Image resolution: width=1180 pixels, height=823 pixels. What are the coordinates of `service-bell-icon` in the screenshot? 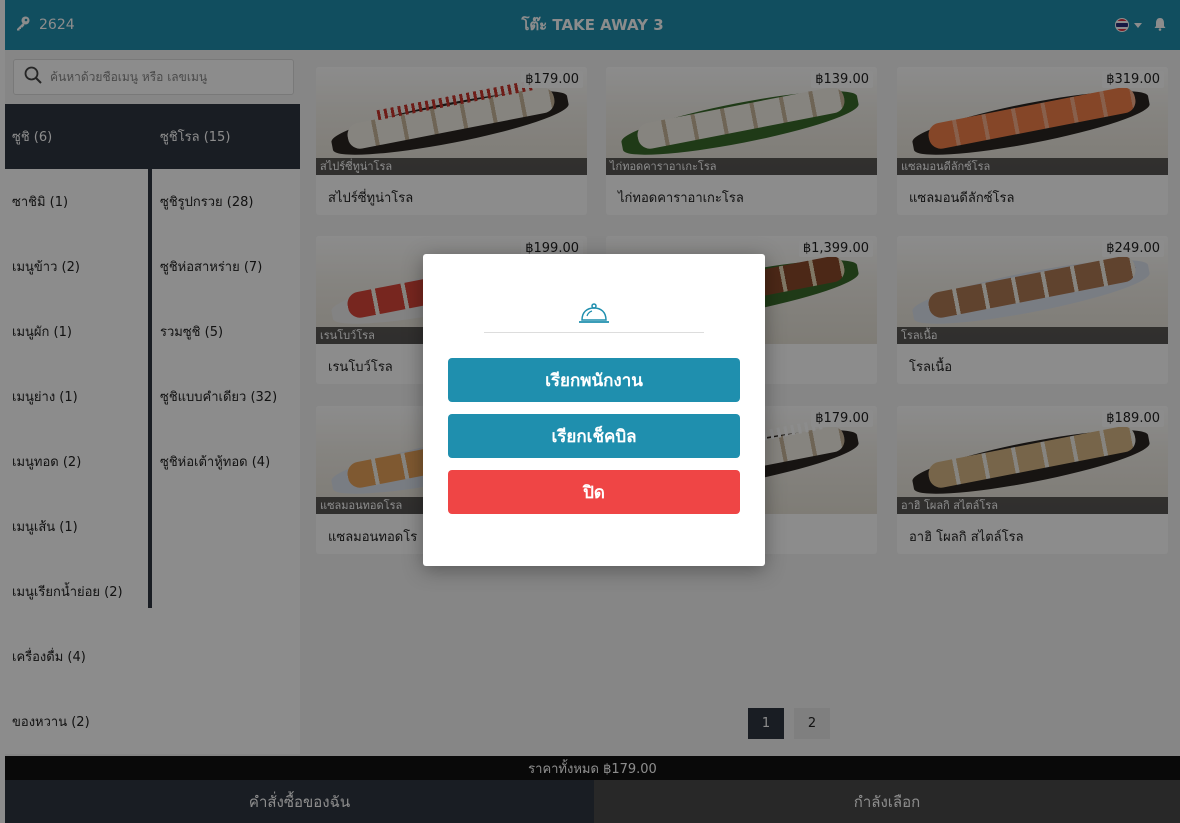 It's located at (594, 316).